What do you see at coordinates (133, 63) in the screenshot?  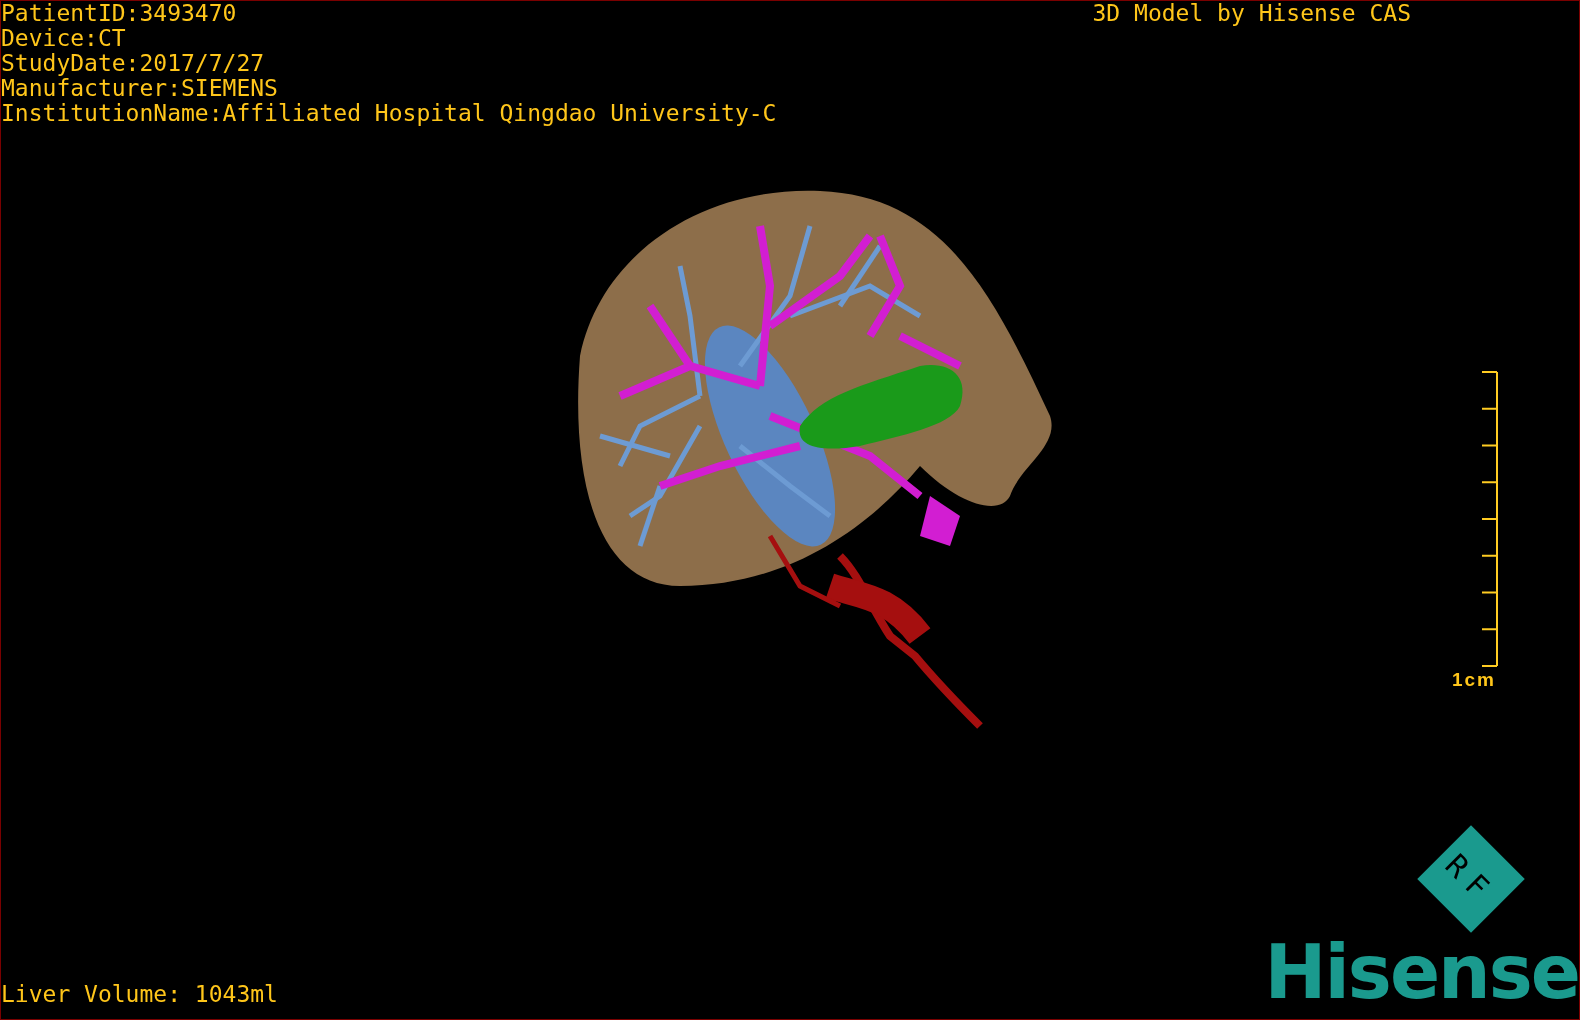 I see `patient-info-line: StudyDate:2017/7/27` at bounding box center [133, 63].